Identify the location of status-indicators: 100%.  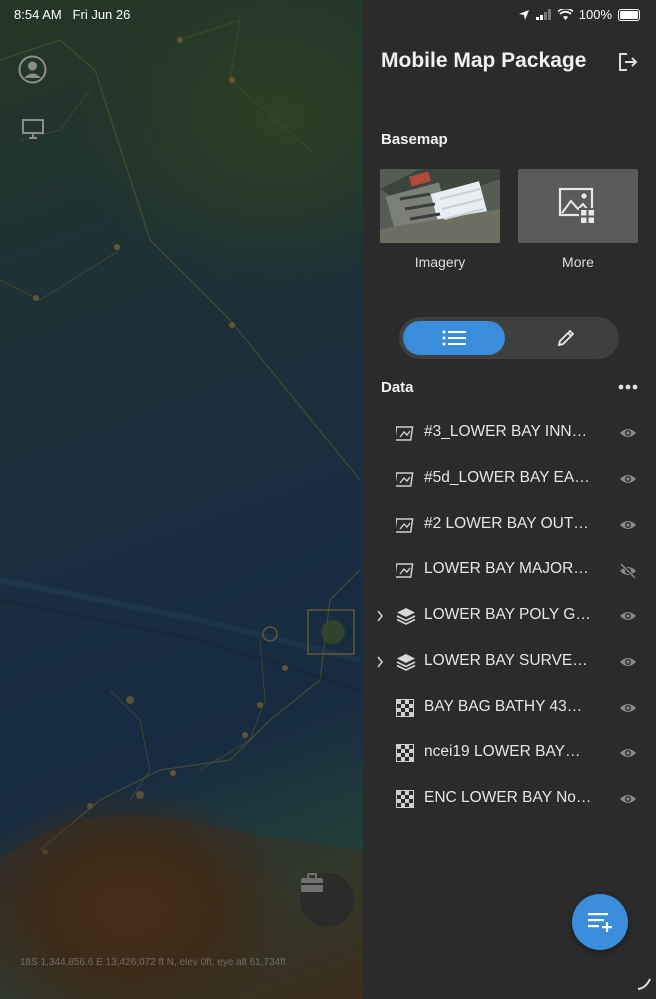
(579, 14).